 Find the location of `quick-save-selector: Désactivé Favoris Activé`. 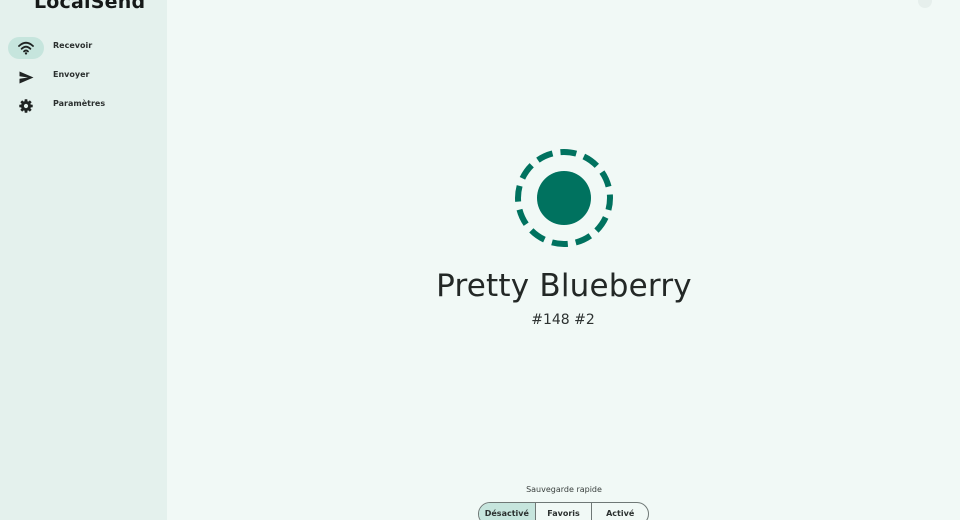

quick-save-selector: Désactivé Favoris Activé is located at coordinates (563, 511).